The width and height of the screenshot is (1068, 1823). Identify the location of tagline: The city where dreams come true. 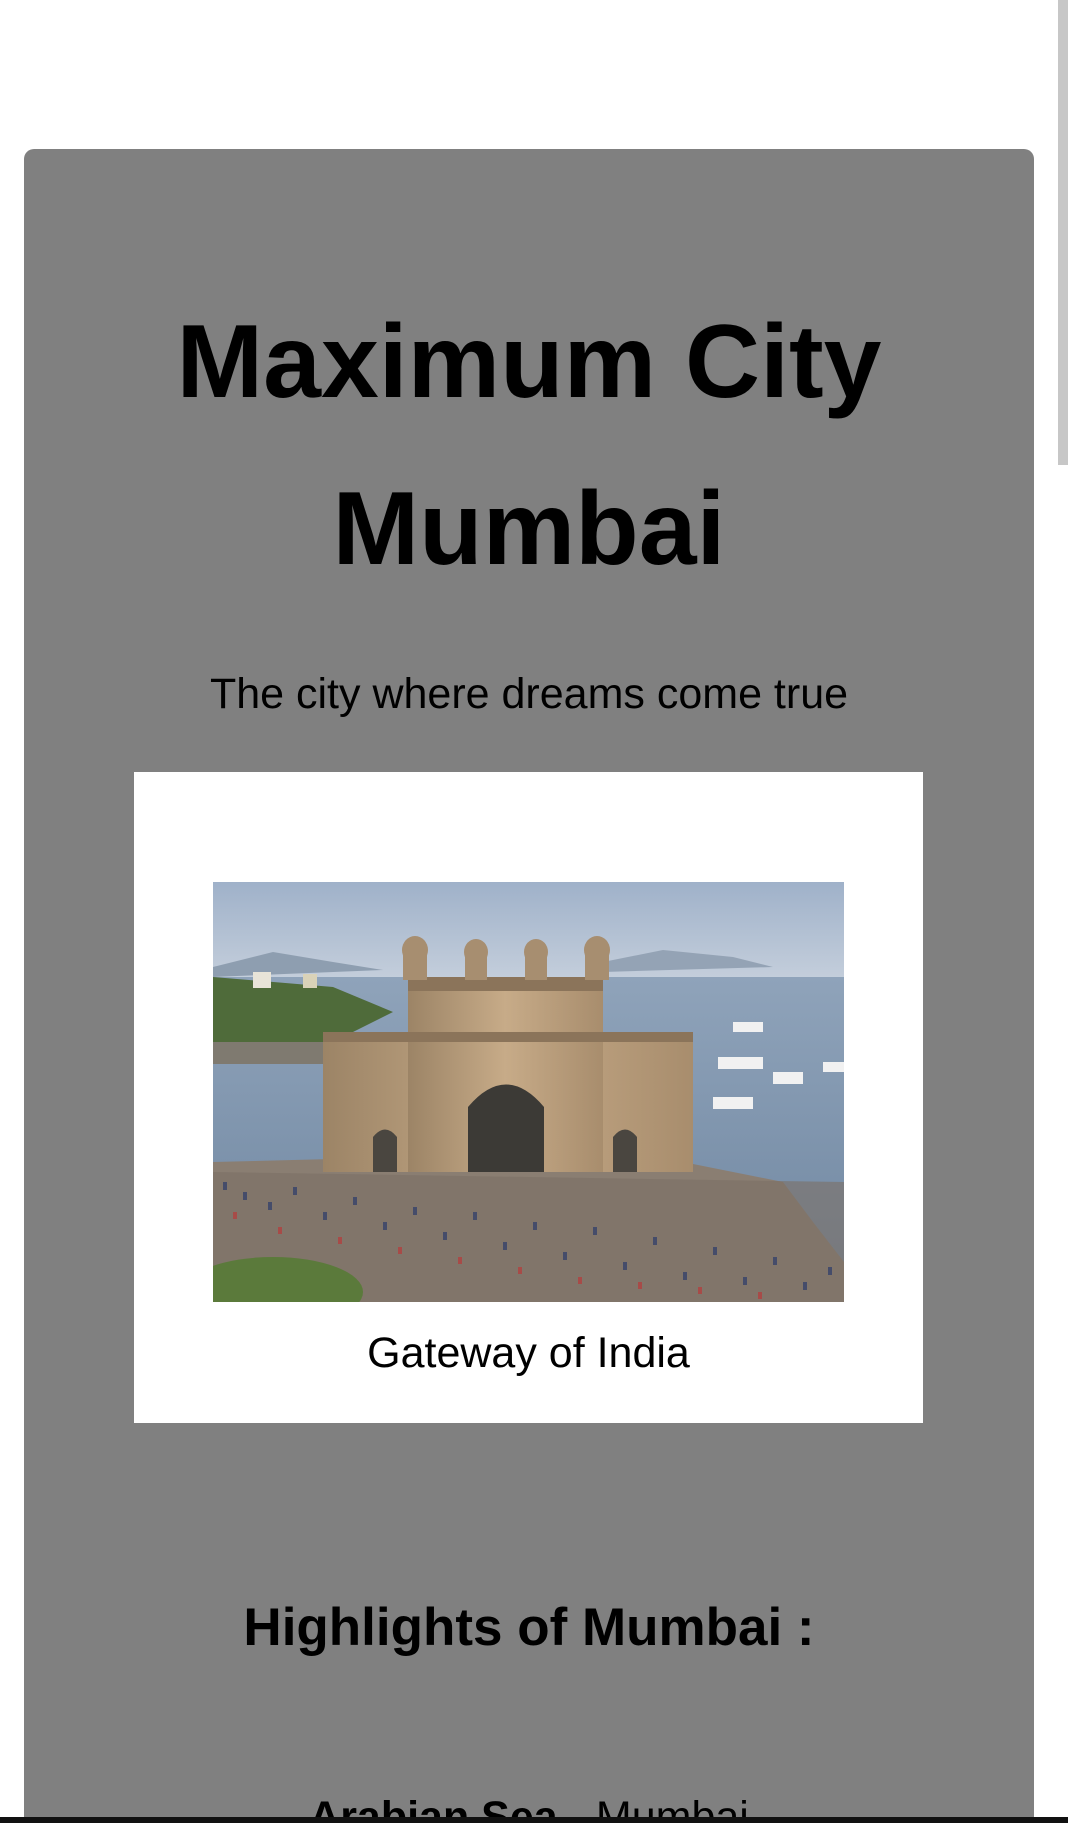
(529, 694).